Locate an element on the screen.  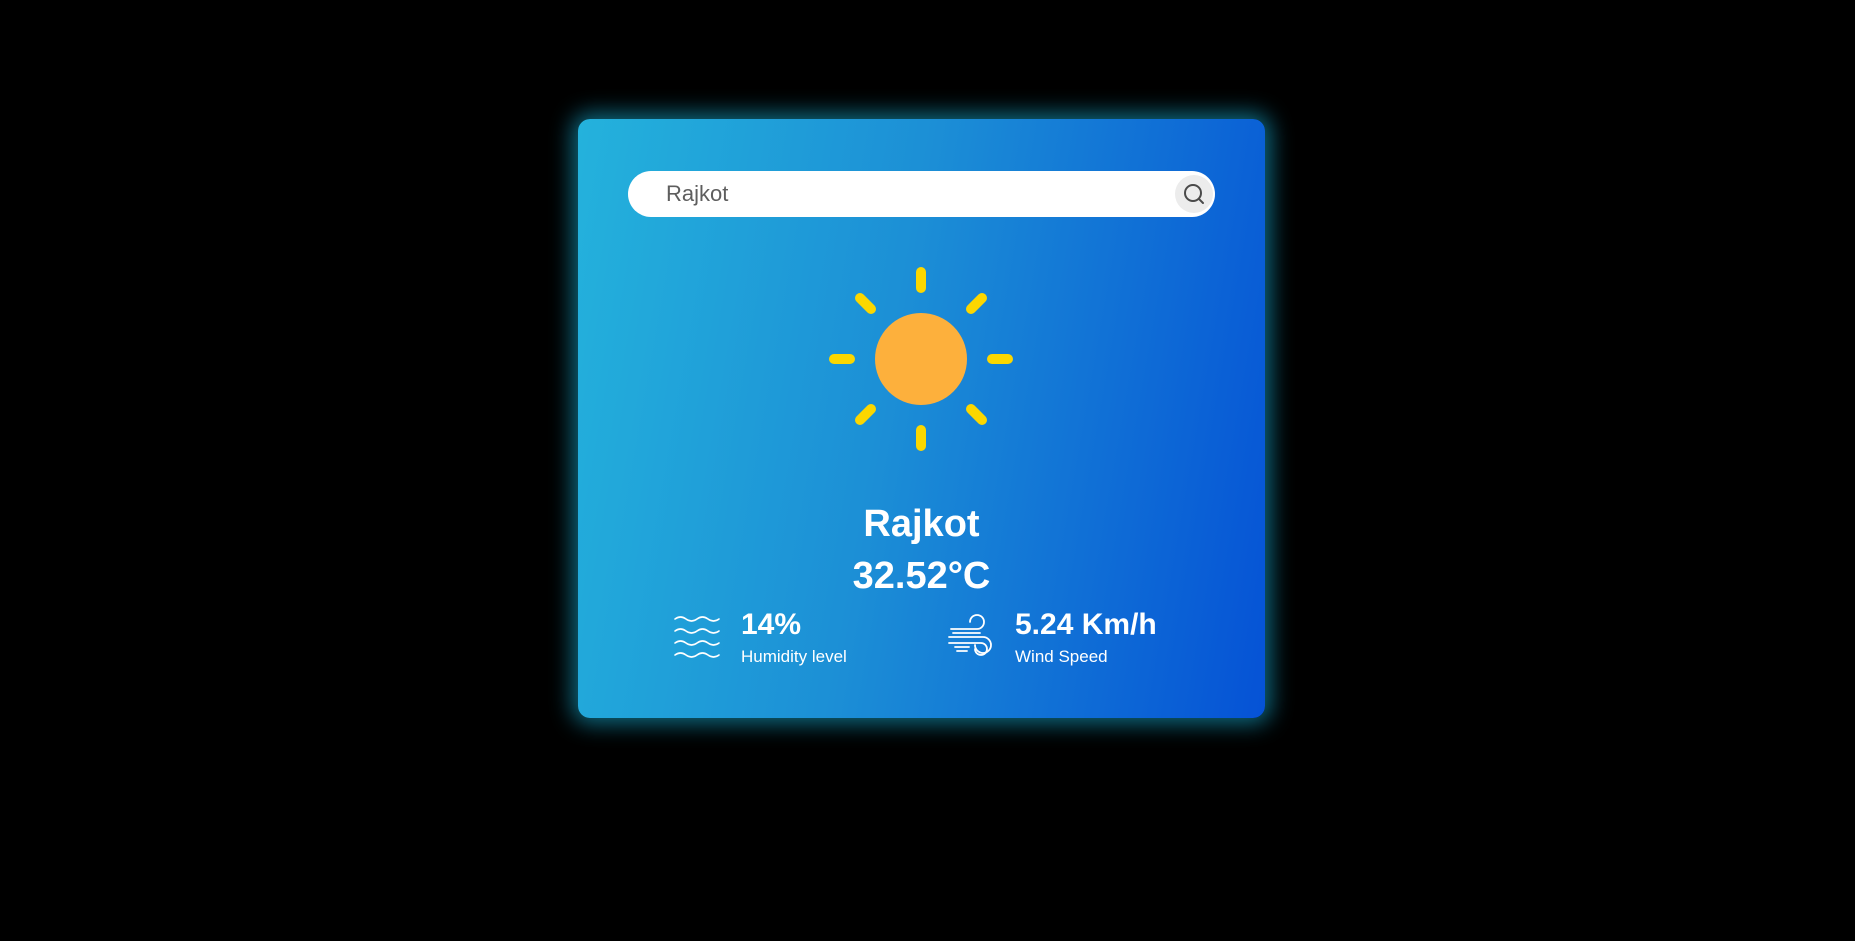
humidity-waves-icon is located at coordinates (697, 637).